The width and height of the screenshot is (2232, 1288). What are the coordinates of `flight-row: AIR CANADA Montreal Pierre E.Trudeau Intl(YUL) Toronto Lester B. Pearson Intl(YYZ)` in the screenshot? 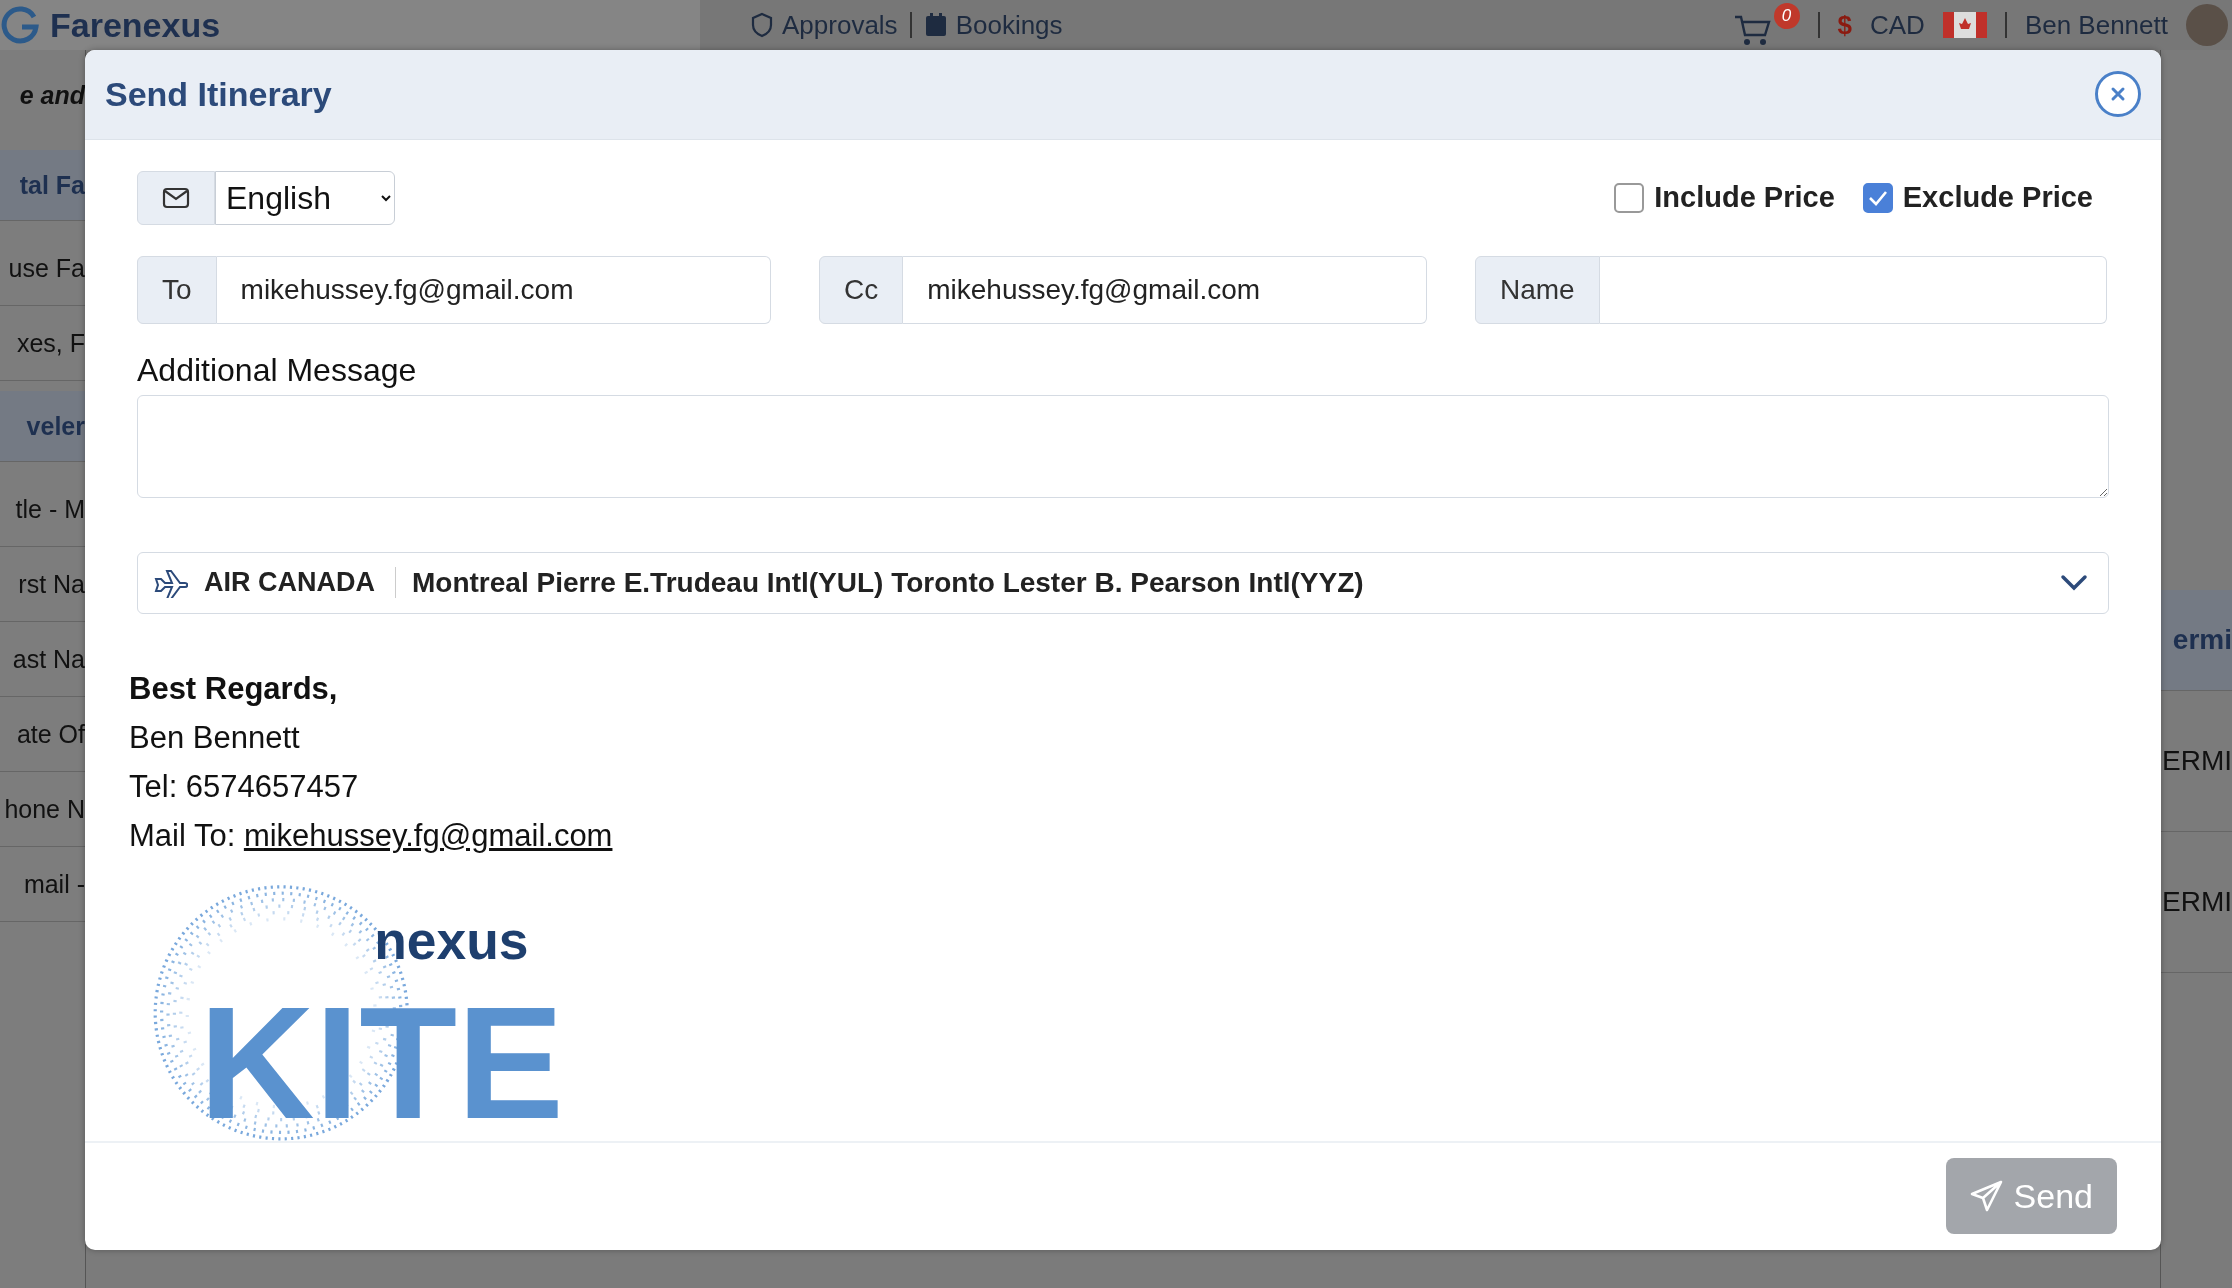 It's located at (1123, 582).